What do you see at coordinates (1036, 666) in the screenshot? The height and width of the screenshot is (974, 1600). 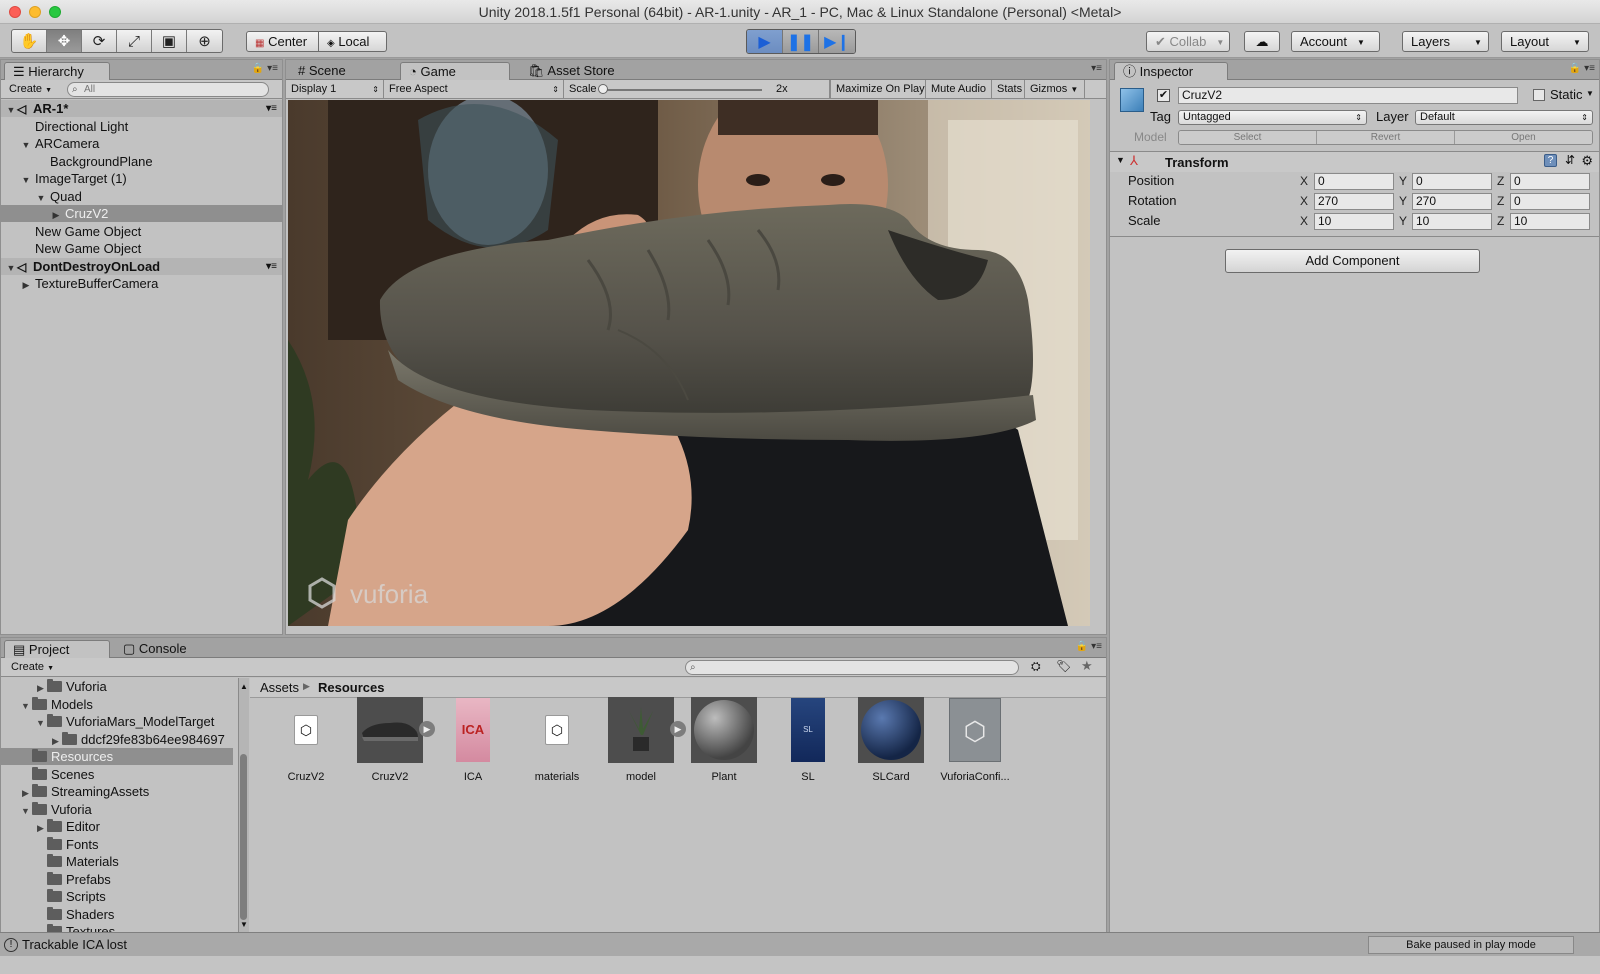 I see `filter-type-icon: ⛭` at bounding box center [1036, 666].